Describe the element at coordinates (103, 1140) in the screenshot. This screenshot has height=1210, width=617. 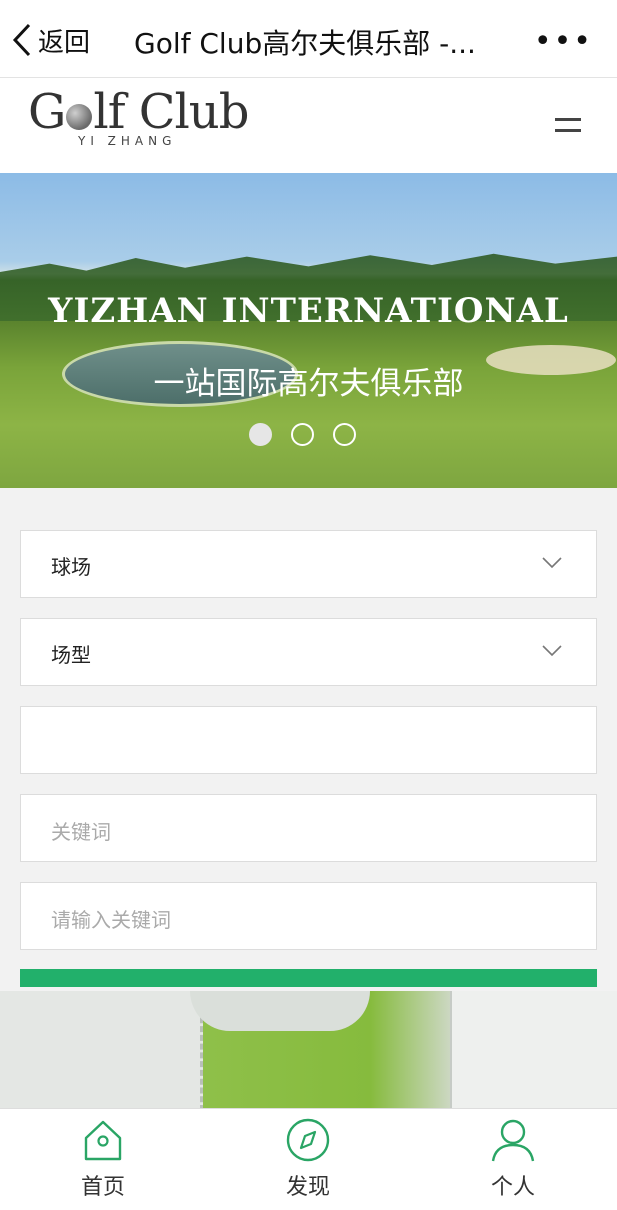
I see `home-icon` at that location.